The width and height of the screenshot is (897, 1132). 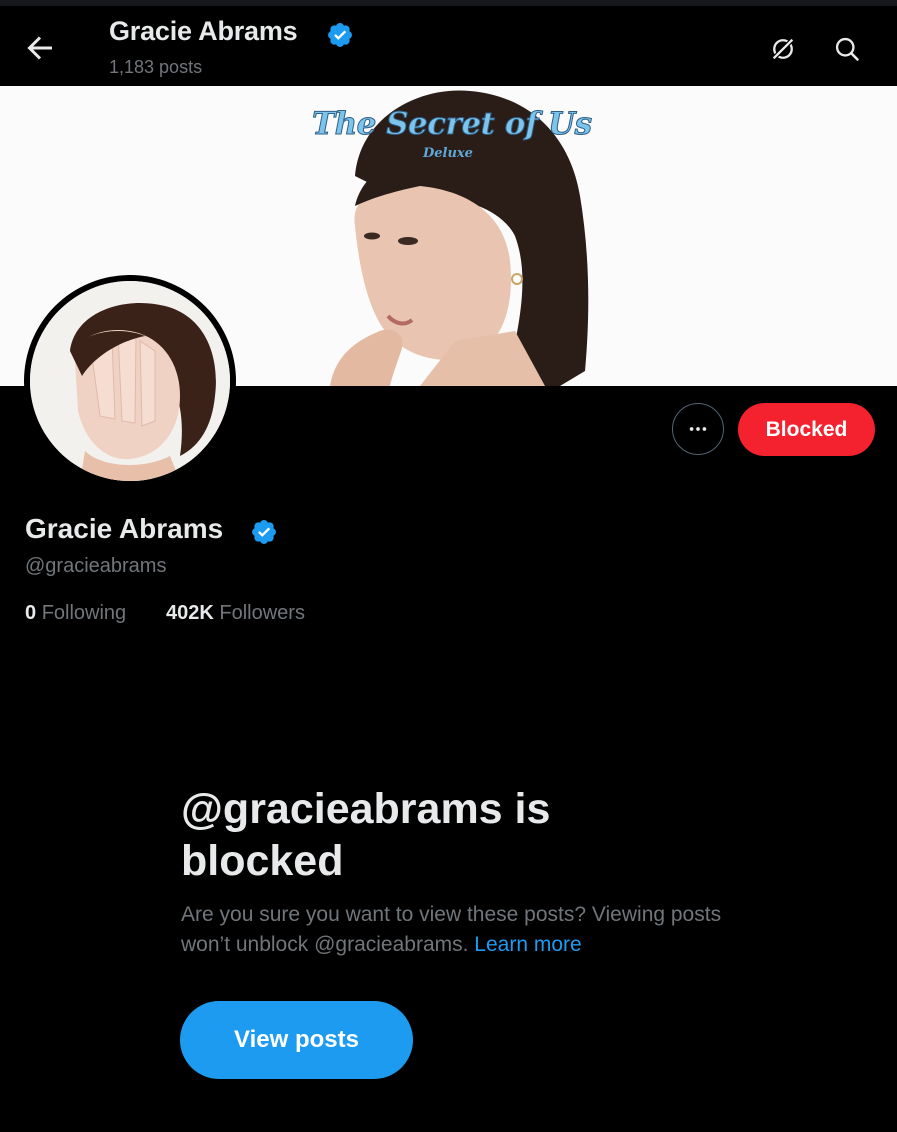 What do you see at coordinates (203, 31) in the screenshot?
I see `header-name: Gracie Abrams` at bounding box center [203, 31].